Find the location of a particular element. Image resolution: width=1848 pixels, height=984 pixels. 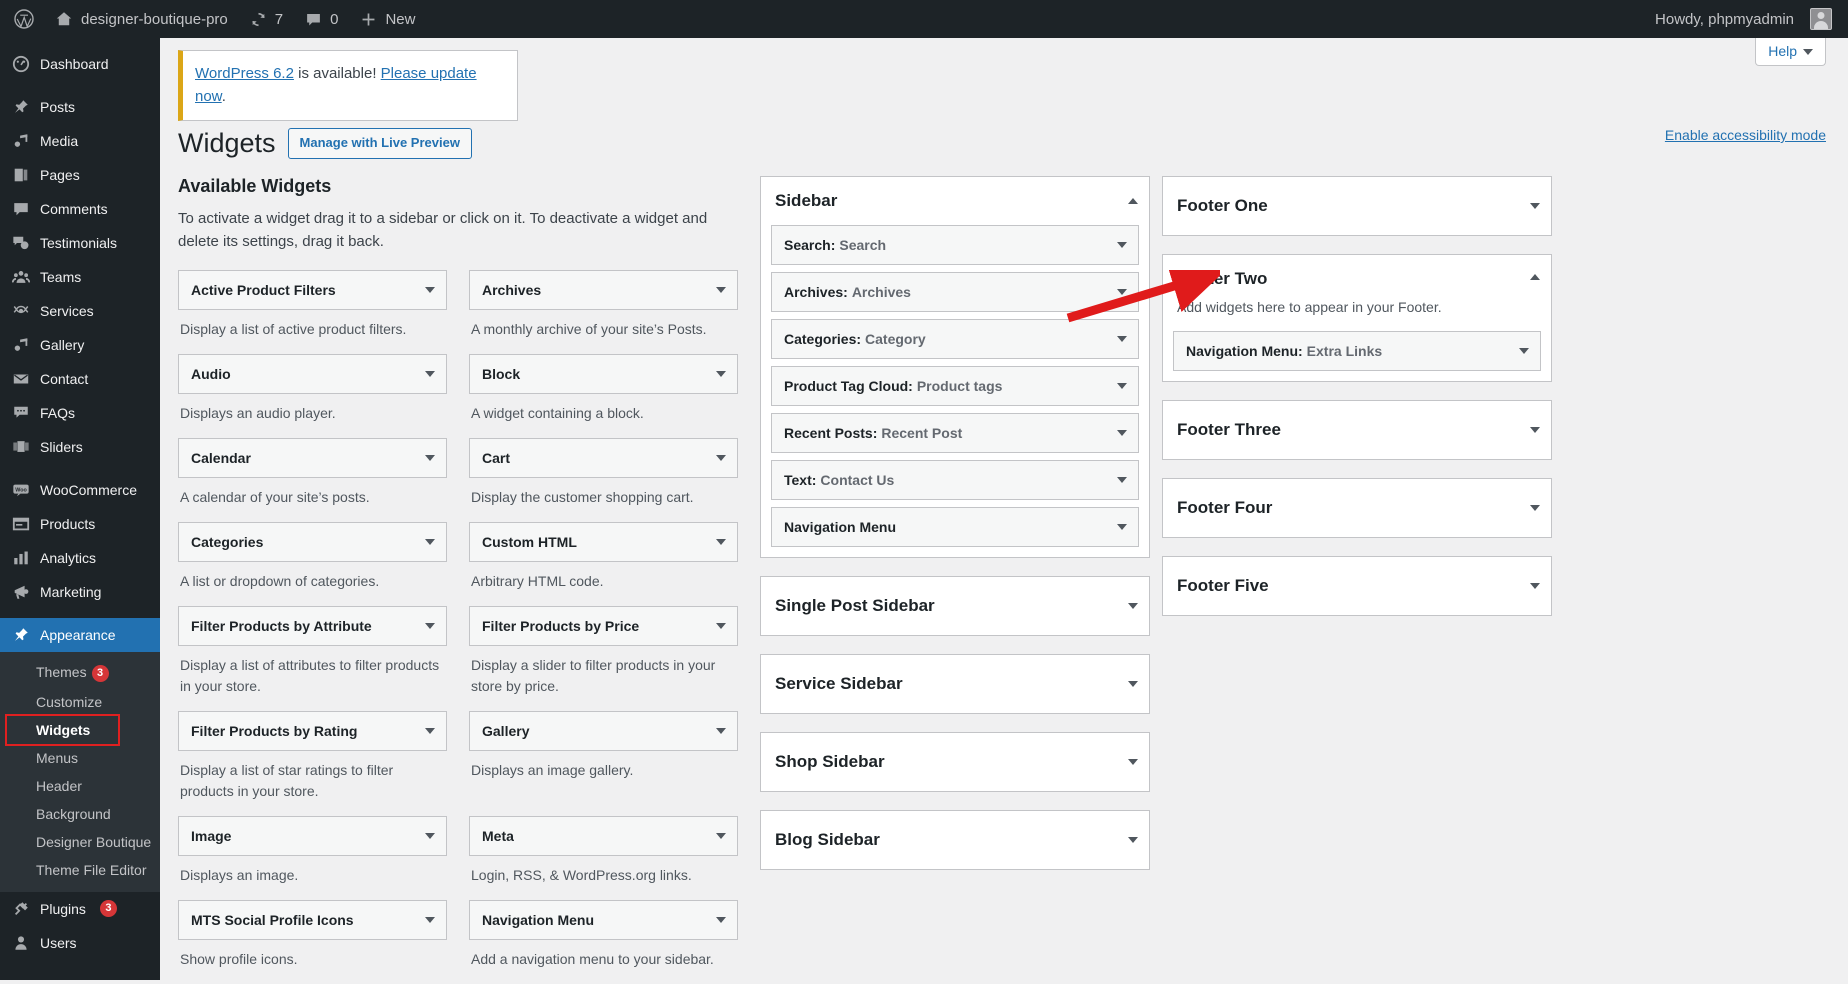

sidebar-item-sliders: Sliders is located at coordinates (80, 447).